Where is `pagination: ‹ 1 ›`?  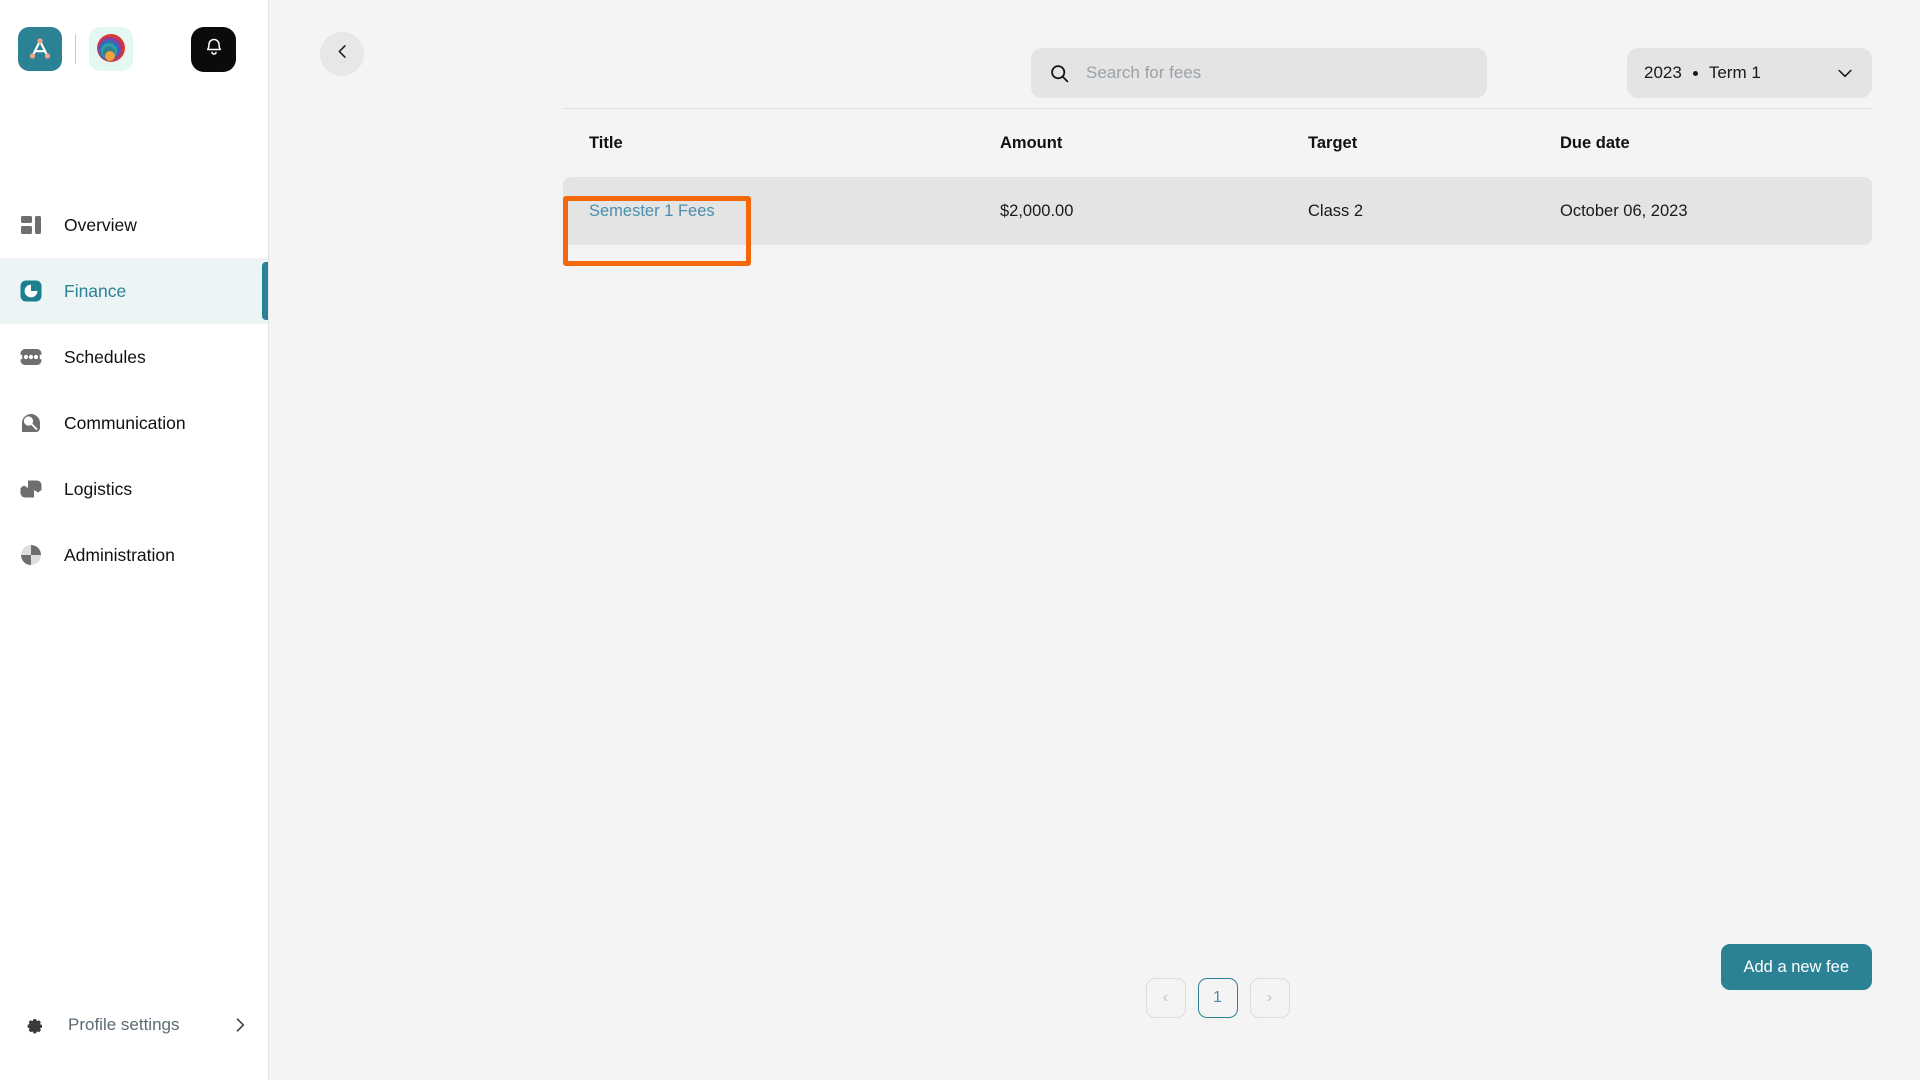
pagination: ‹ 1 › is located at coordinates (1217, 998).